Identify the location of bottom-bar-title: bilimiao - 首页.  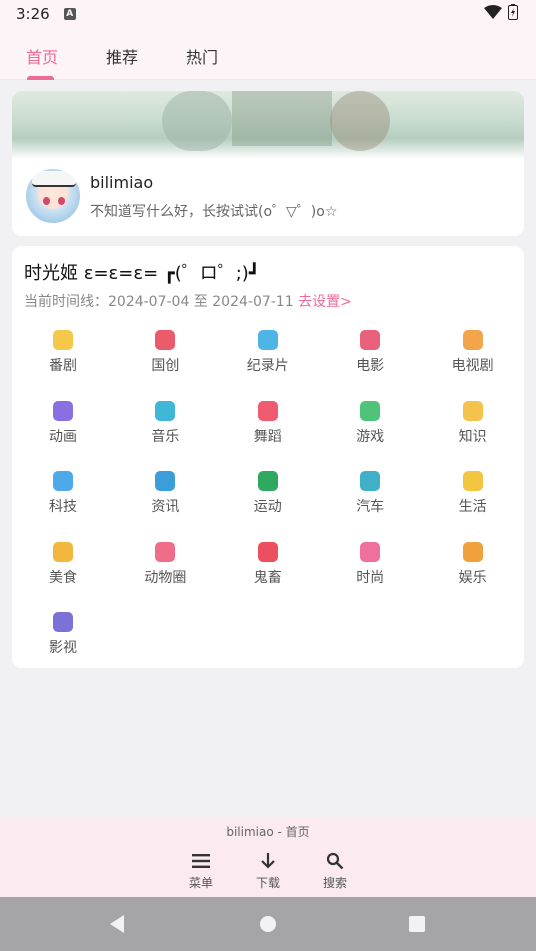
(268, 832).